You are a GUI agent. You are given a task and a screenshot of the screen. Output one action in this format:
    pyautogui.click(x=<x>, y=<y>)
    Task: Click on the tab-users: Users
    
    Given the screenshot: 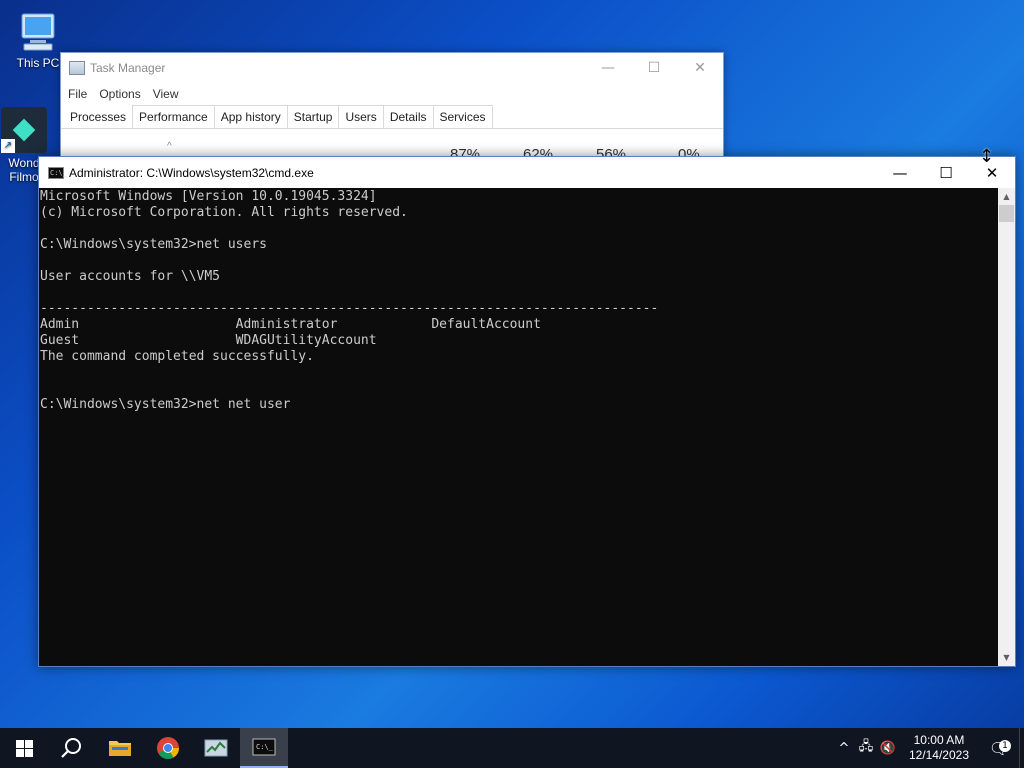 What is the action you would take?
    pyautogui.click(x=361, y=116)
    